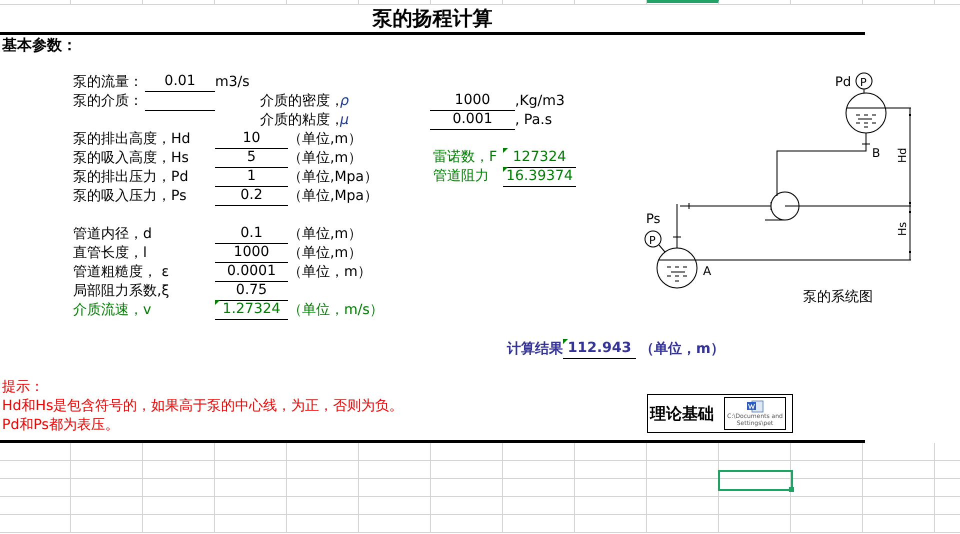 This screenshot has width=960, height=534. I want to click on fill-handle, so click(791, 489).